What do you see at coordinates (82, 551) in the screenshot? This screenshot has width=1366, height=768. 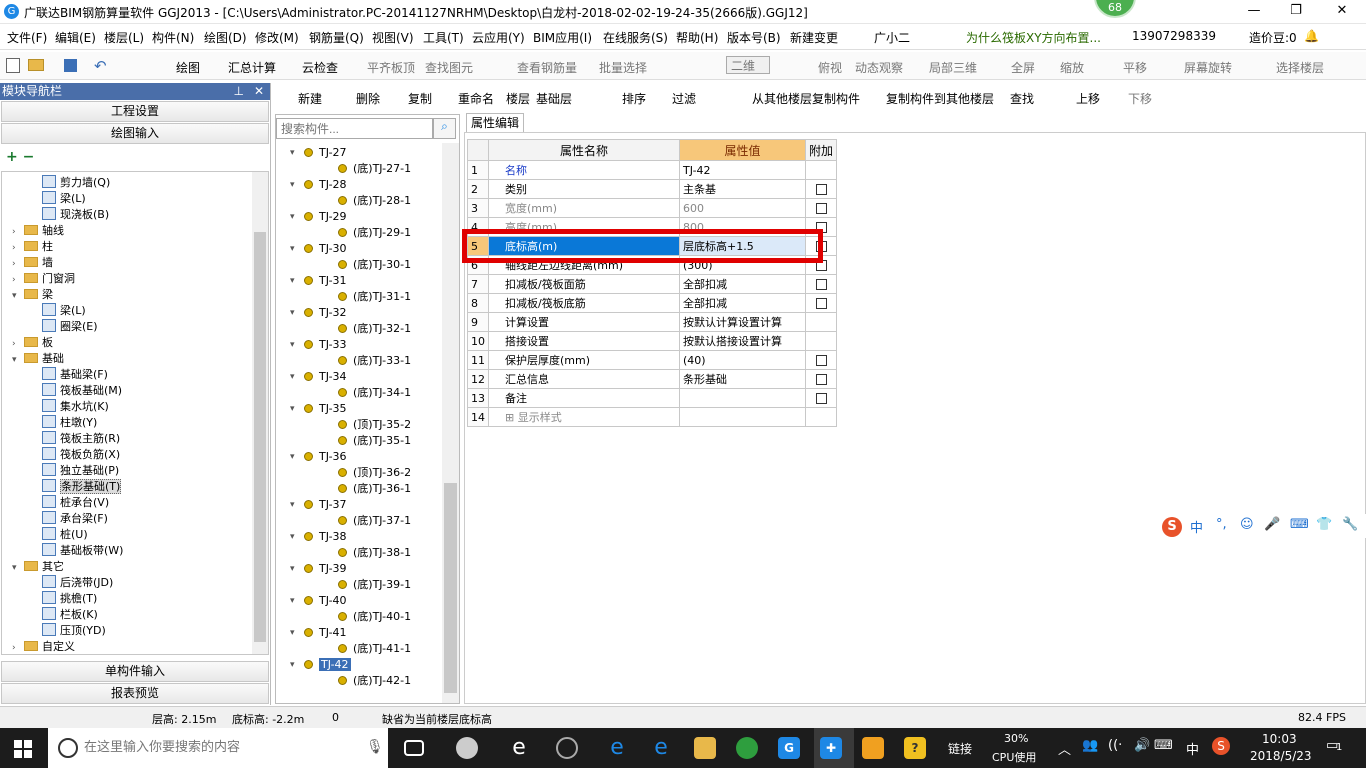 I see `tree-item: 基础板带(W)` at bounding box center [82, 551].